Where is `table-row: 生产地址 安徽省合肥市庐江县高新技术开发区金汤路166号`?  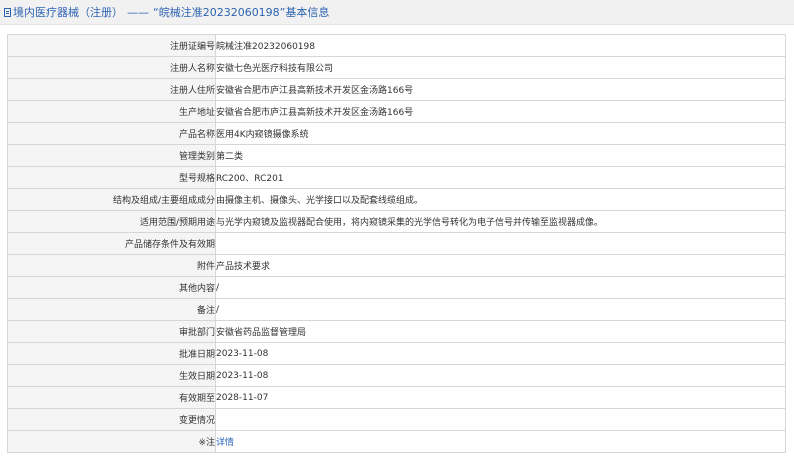
table-row: 生产地址 安徽省合肥市庐江县高新技术开发区金汤路166号 is located at coordinates (396, 111).